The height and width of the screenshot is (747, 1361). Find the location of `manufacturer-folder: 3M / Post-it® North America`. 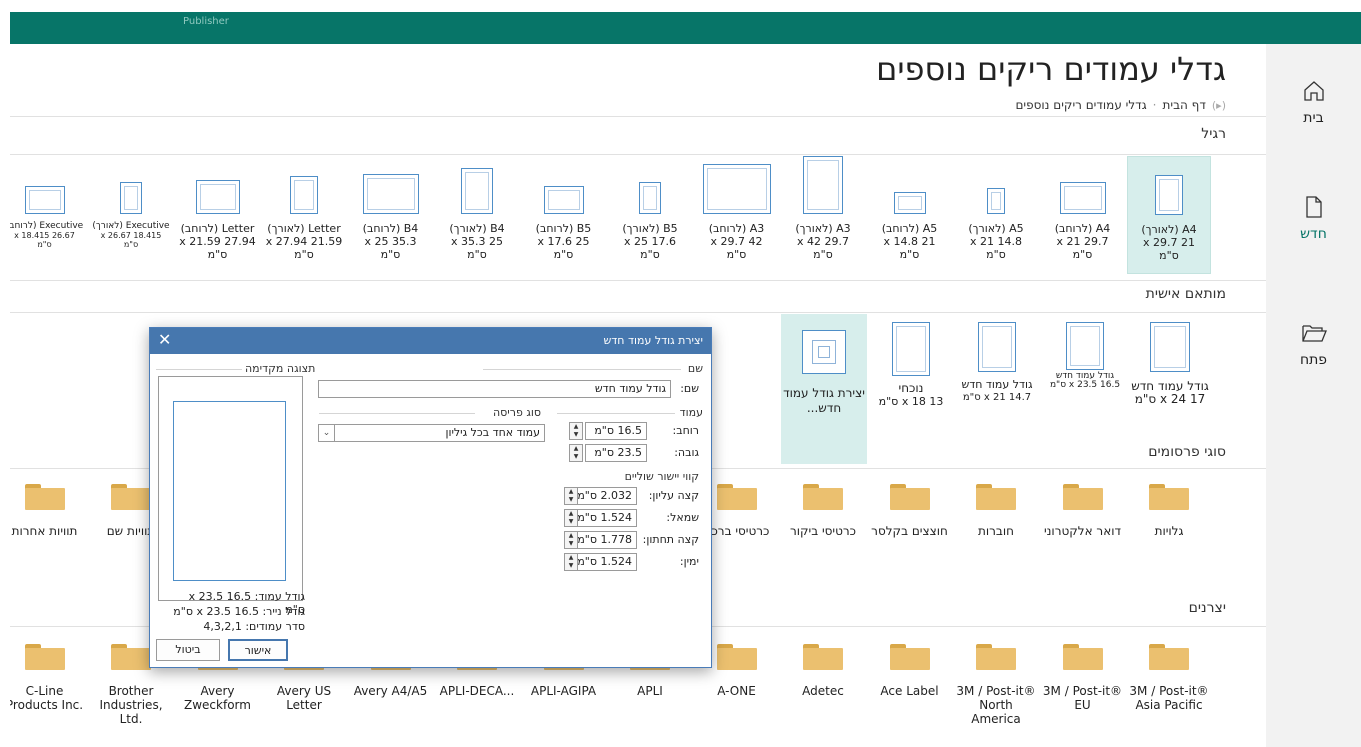

manufacturer-folder: 3M / Post-it® North America is located at coordinates (996, 685).